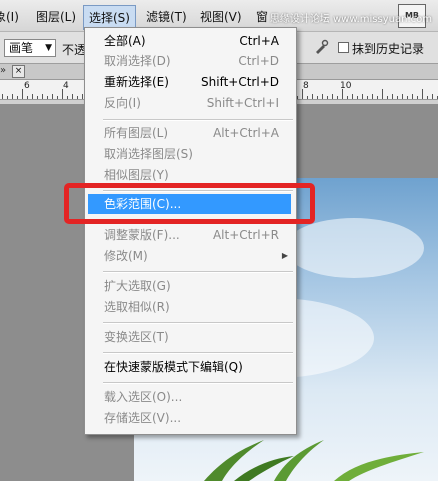 The image size is (438, 481). What do you see at coordinates (199, 103) in the screenshot?
I see `menu-item-inverse: 反向(I) Shift+Ctrl+I` at bounding box center [199, 103].